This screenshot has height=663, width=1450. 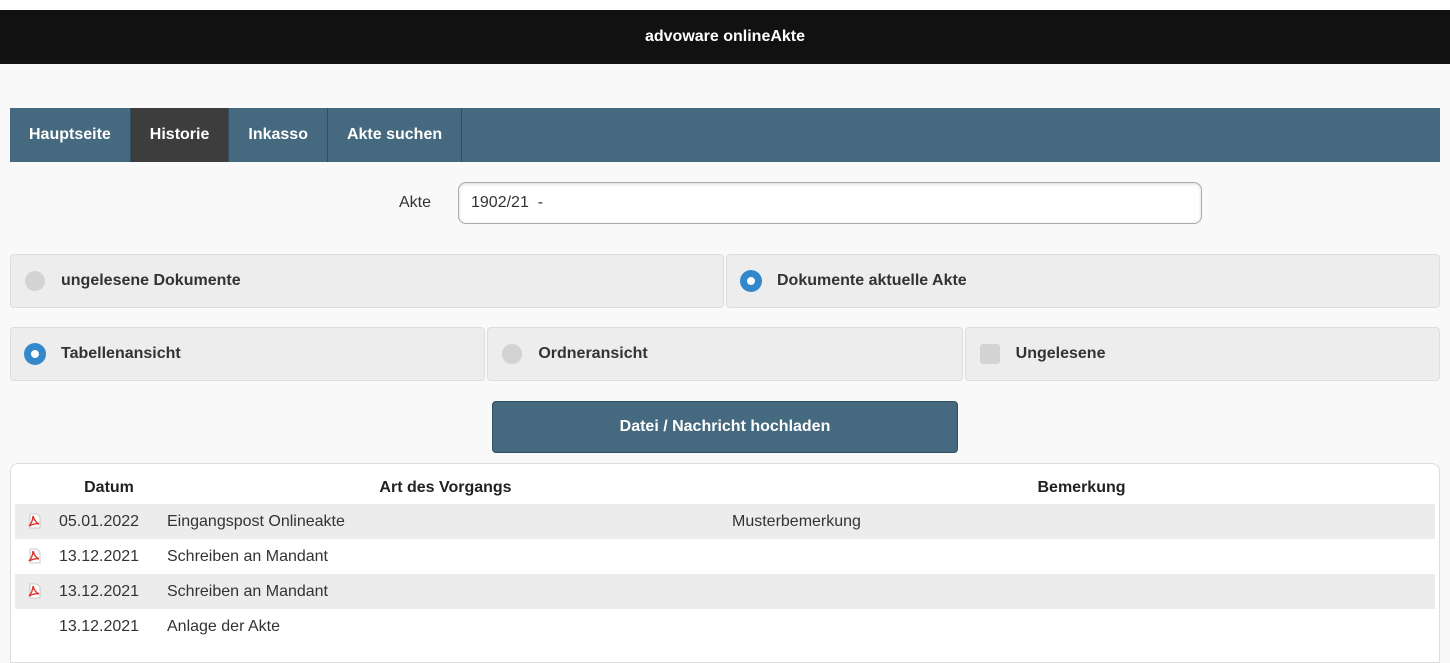 I want to click on top-gap, so click(x=725, y=5).